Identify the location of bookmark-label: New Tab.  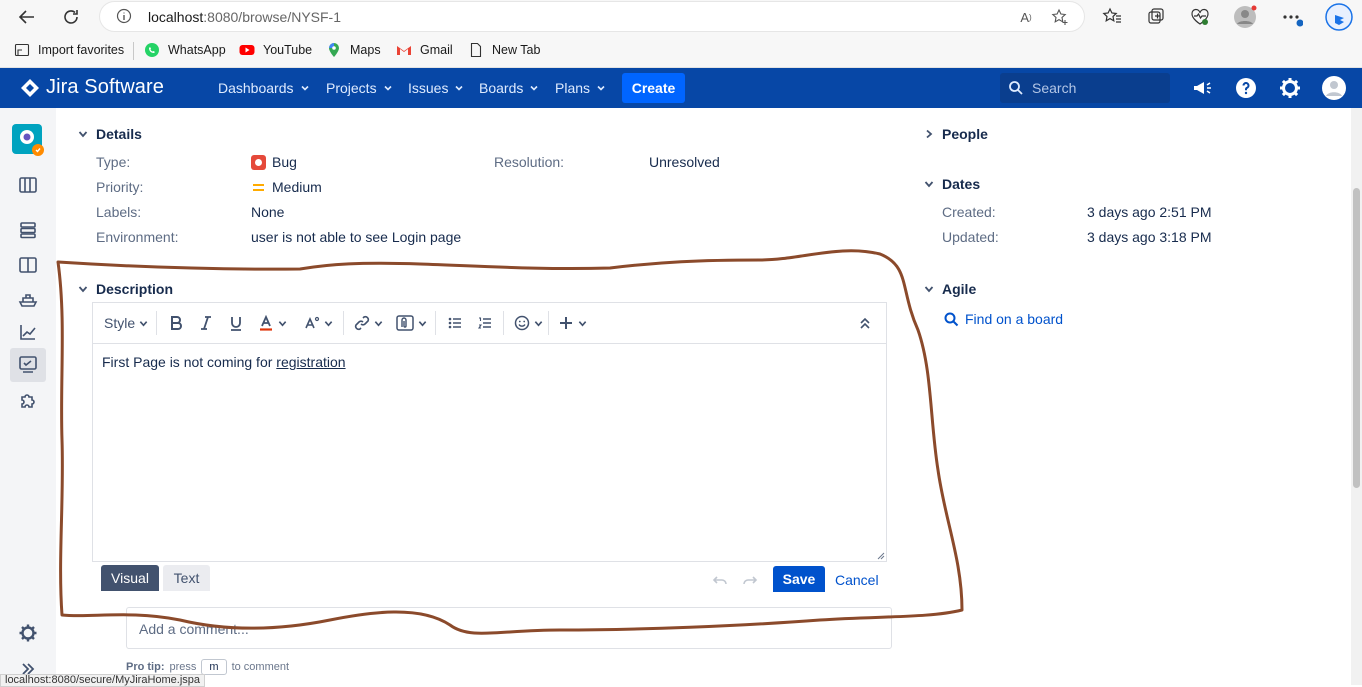
(516, 50).